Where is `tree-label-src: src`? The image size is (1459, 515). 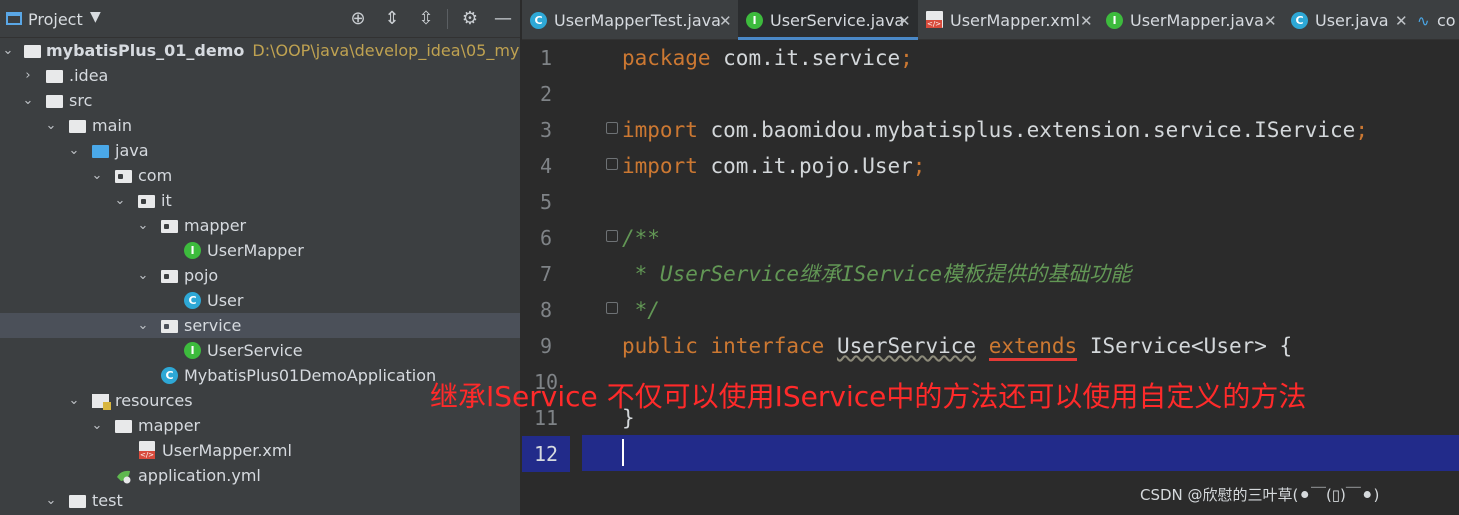
tree-label-src: src is located at coordinates (81, 100).